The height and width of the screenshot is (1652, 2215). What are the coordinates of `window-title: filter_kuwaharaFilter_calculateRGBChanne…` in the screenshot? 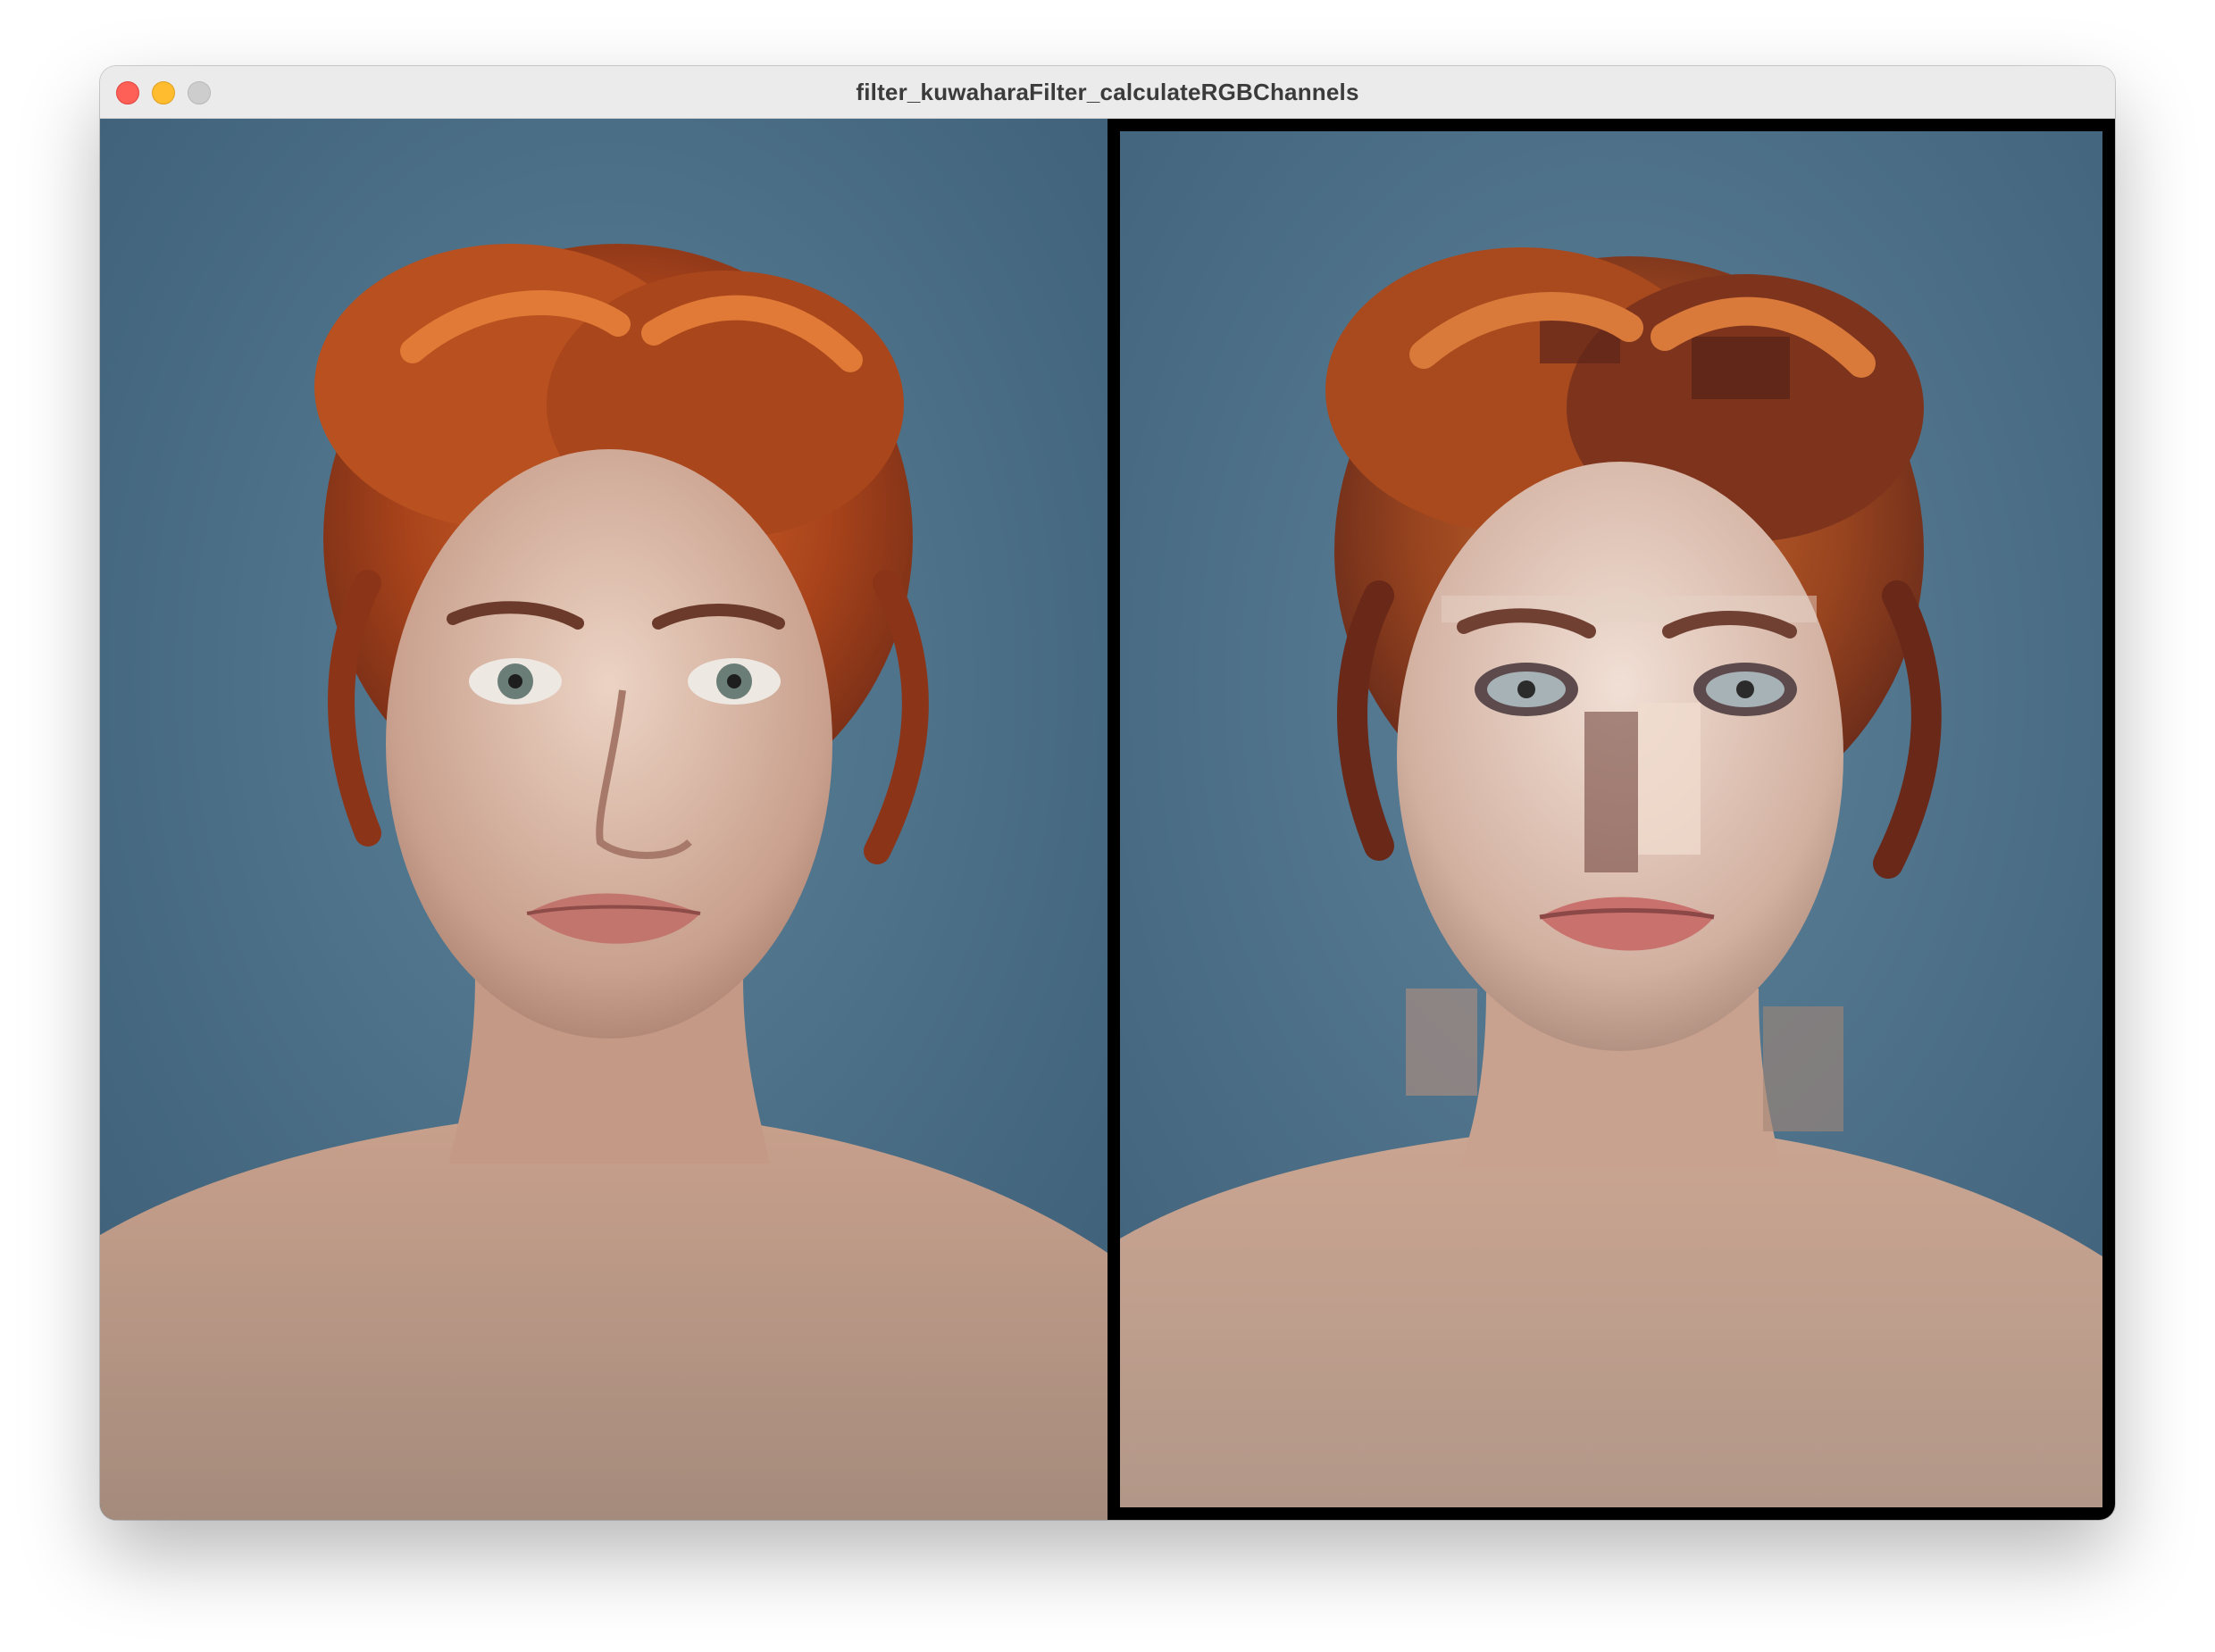 It's located at (1107, 92).